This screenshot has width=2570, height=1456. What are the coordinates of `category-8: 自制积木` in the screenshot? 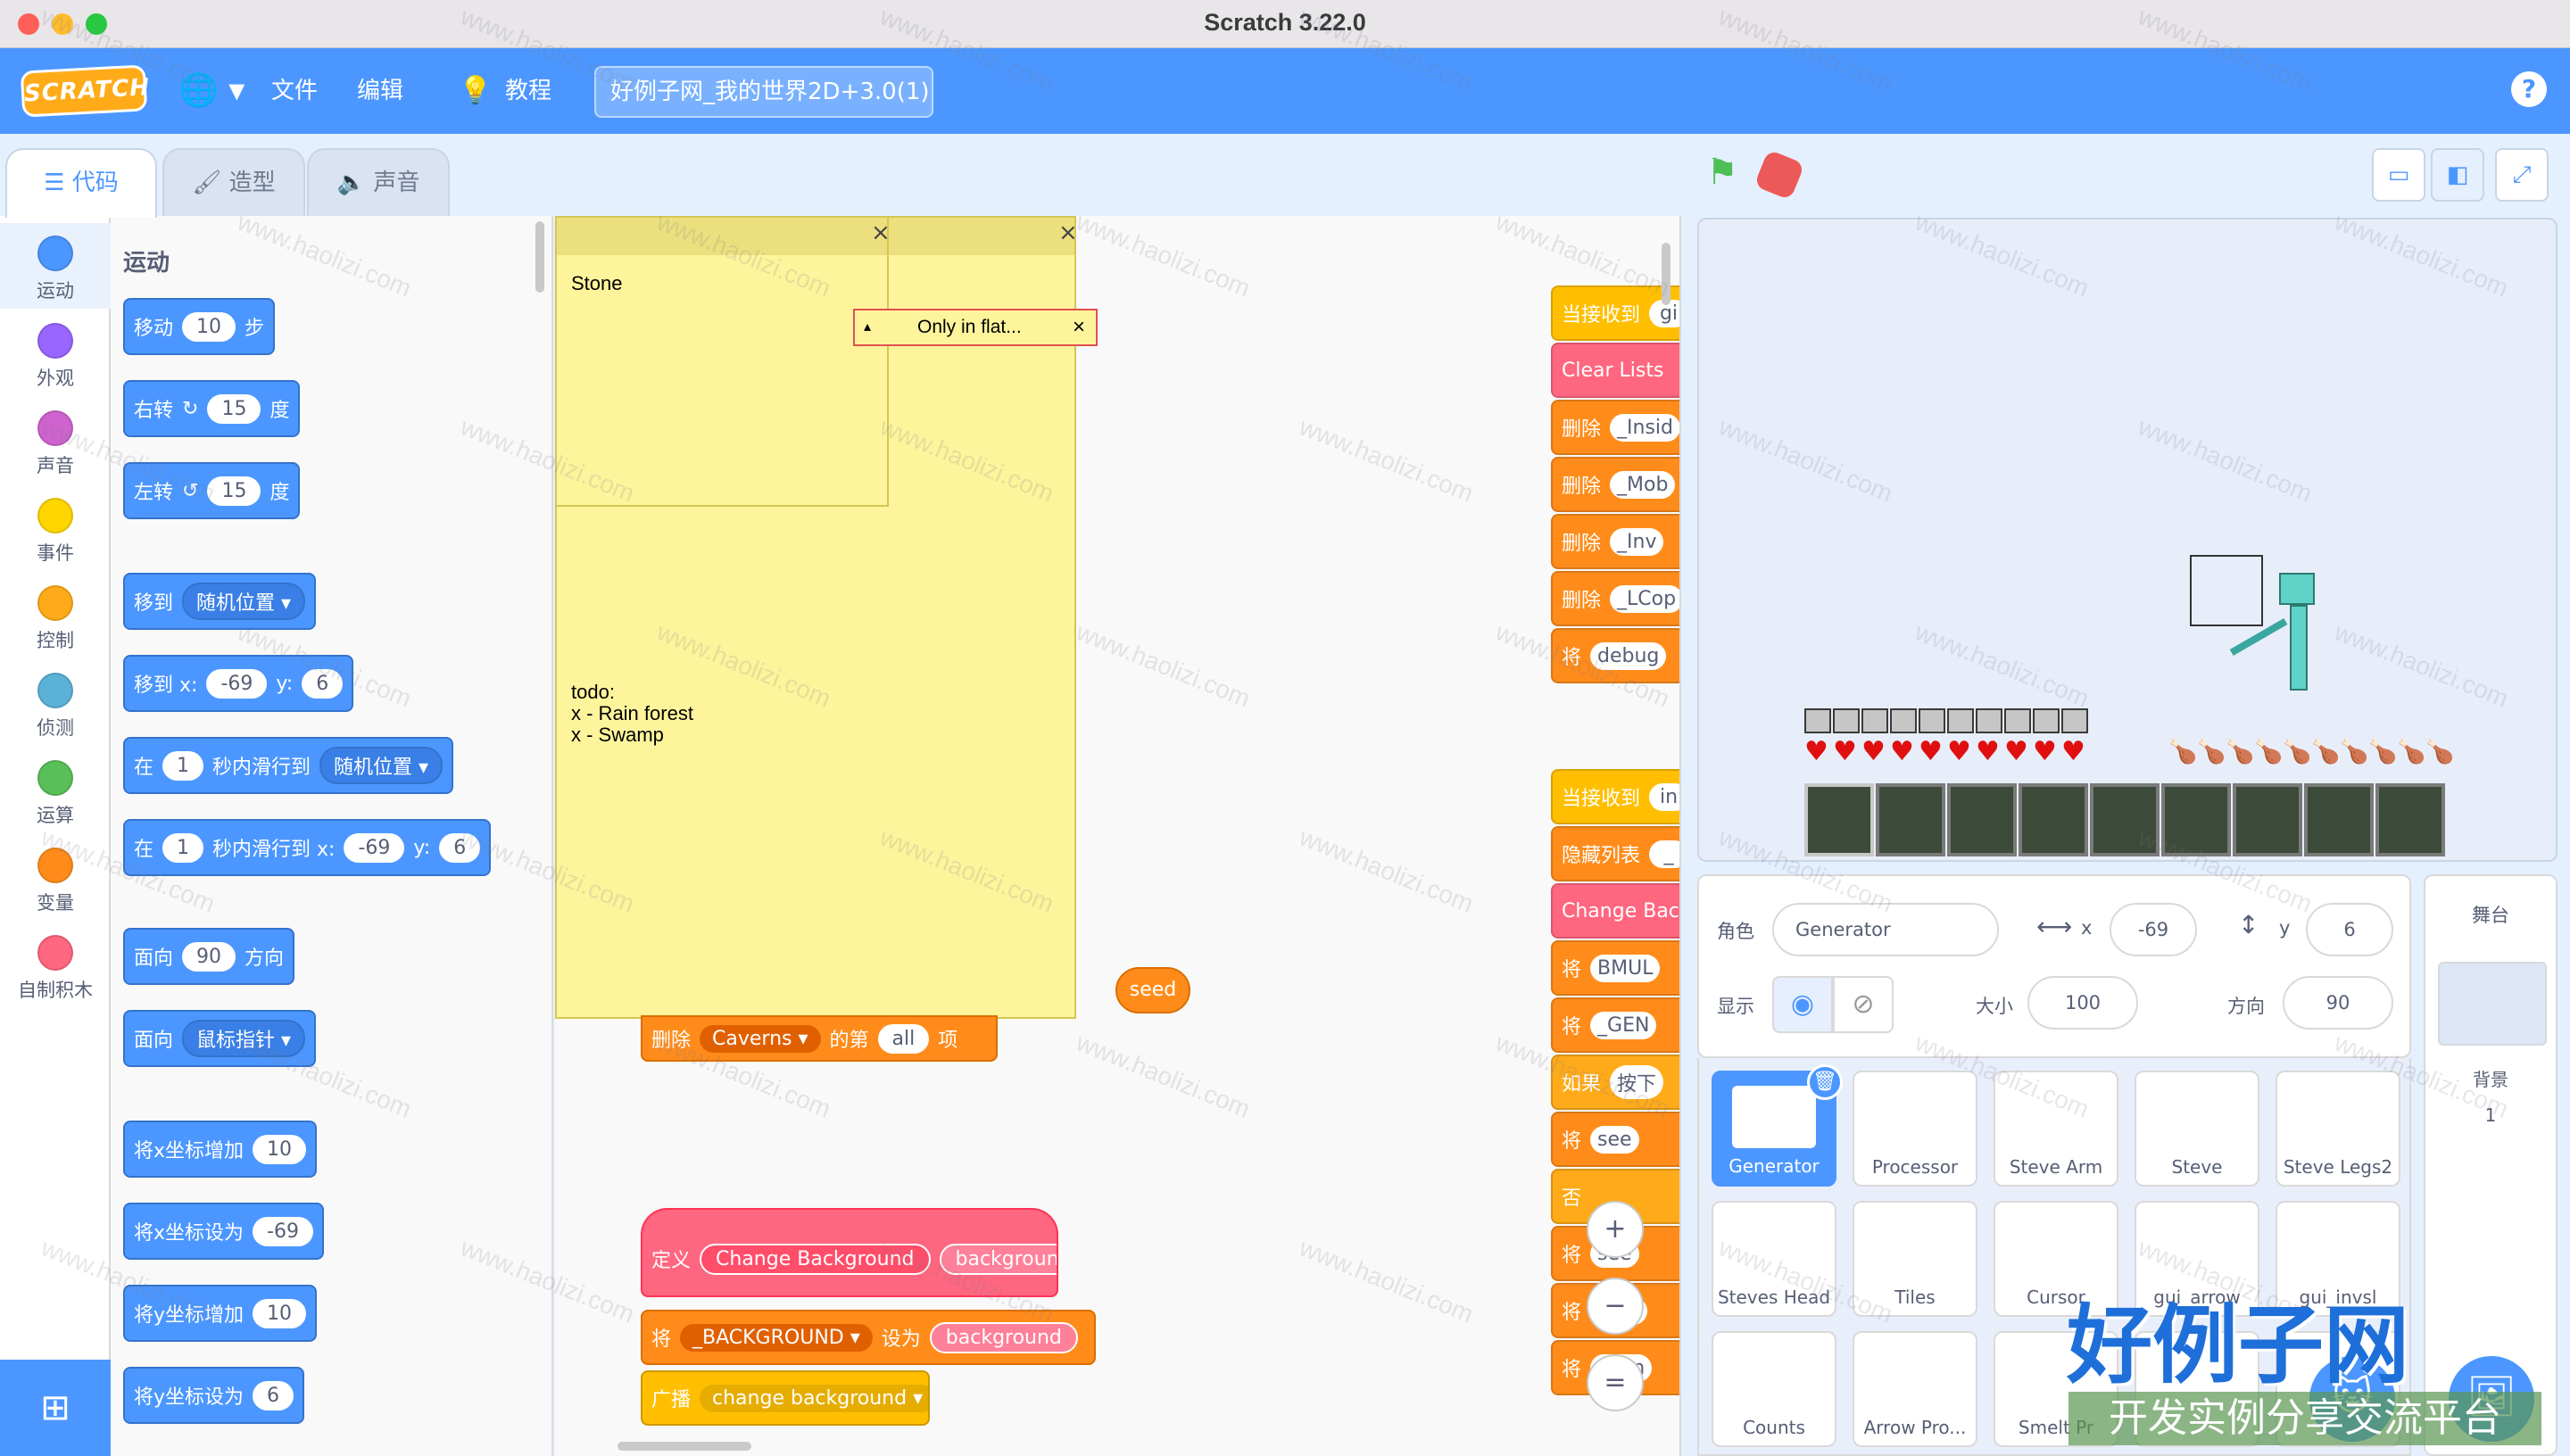 It's located at (55, 965).